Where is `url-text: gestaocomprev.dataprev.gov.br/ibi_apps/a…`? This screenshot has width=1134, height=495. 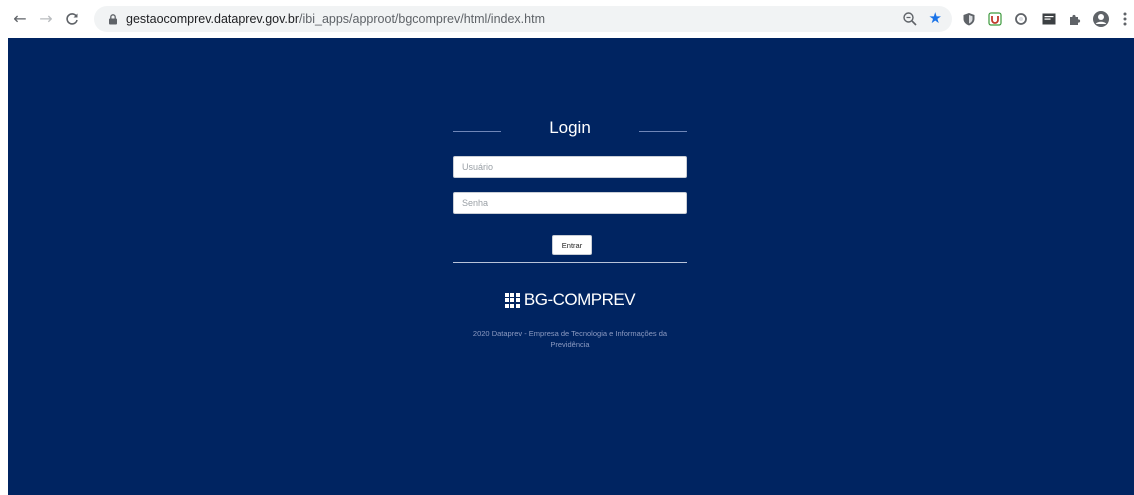
url-text: gestaocomprev.dataprev.gov.br/ibi_apps/a… is located at coordinates (335, 19).